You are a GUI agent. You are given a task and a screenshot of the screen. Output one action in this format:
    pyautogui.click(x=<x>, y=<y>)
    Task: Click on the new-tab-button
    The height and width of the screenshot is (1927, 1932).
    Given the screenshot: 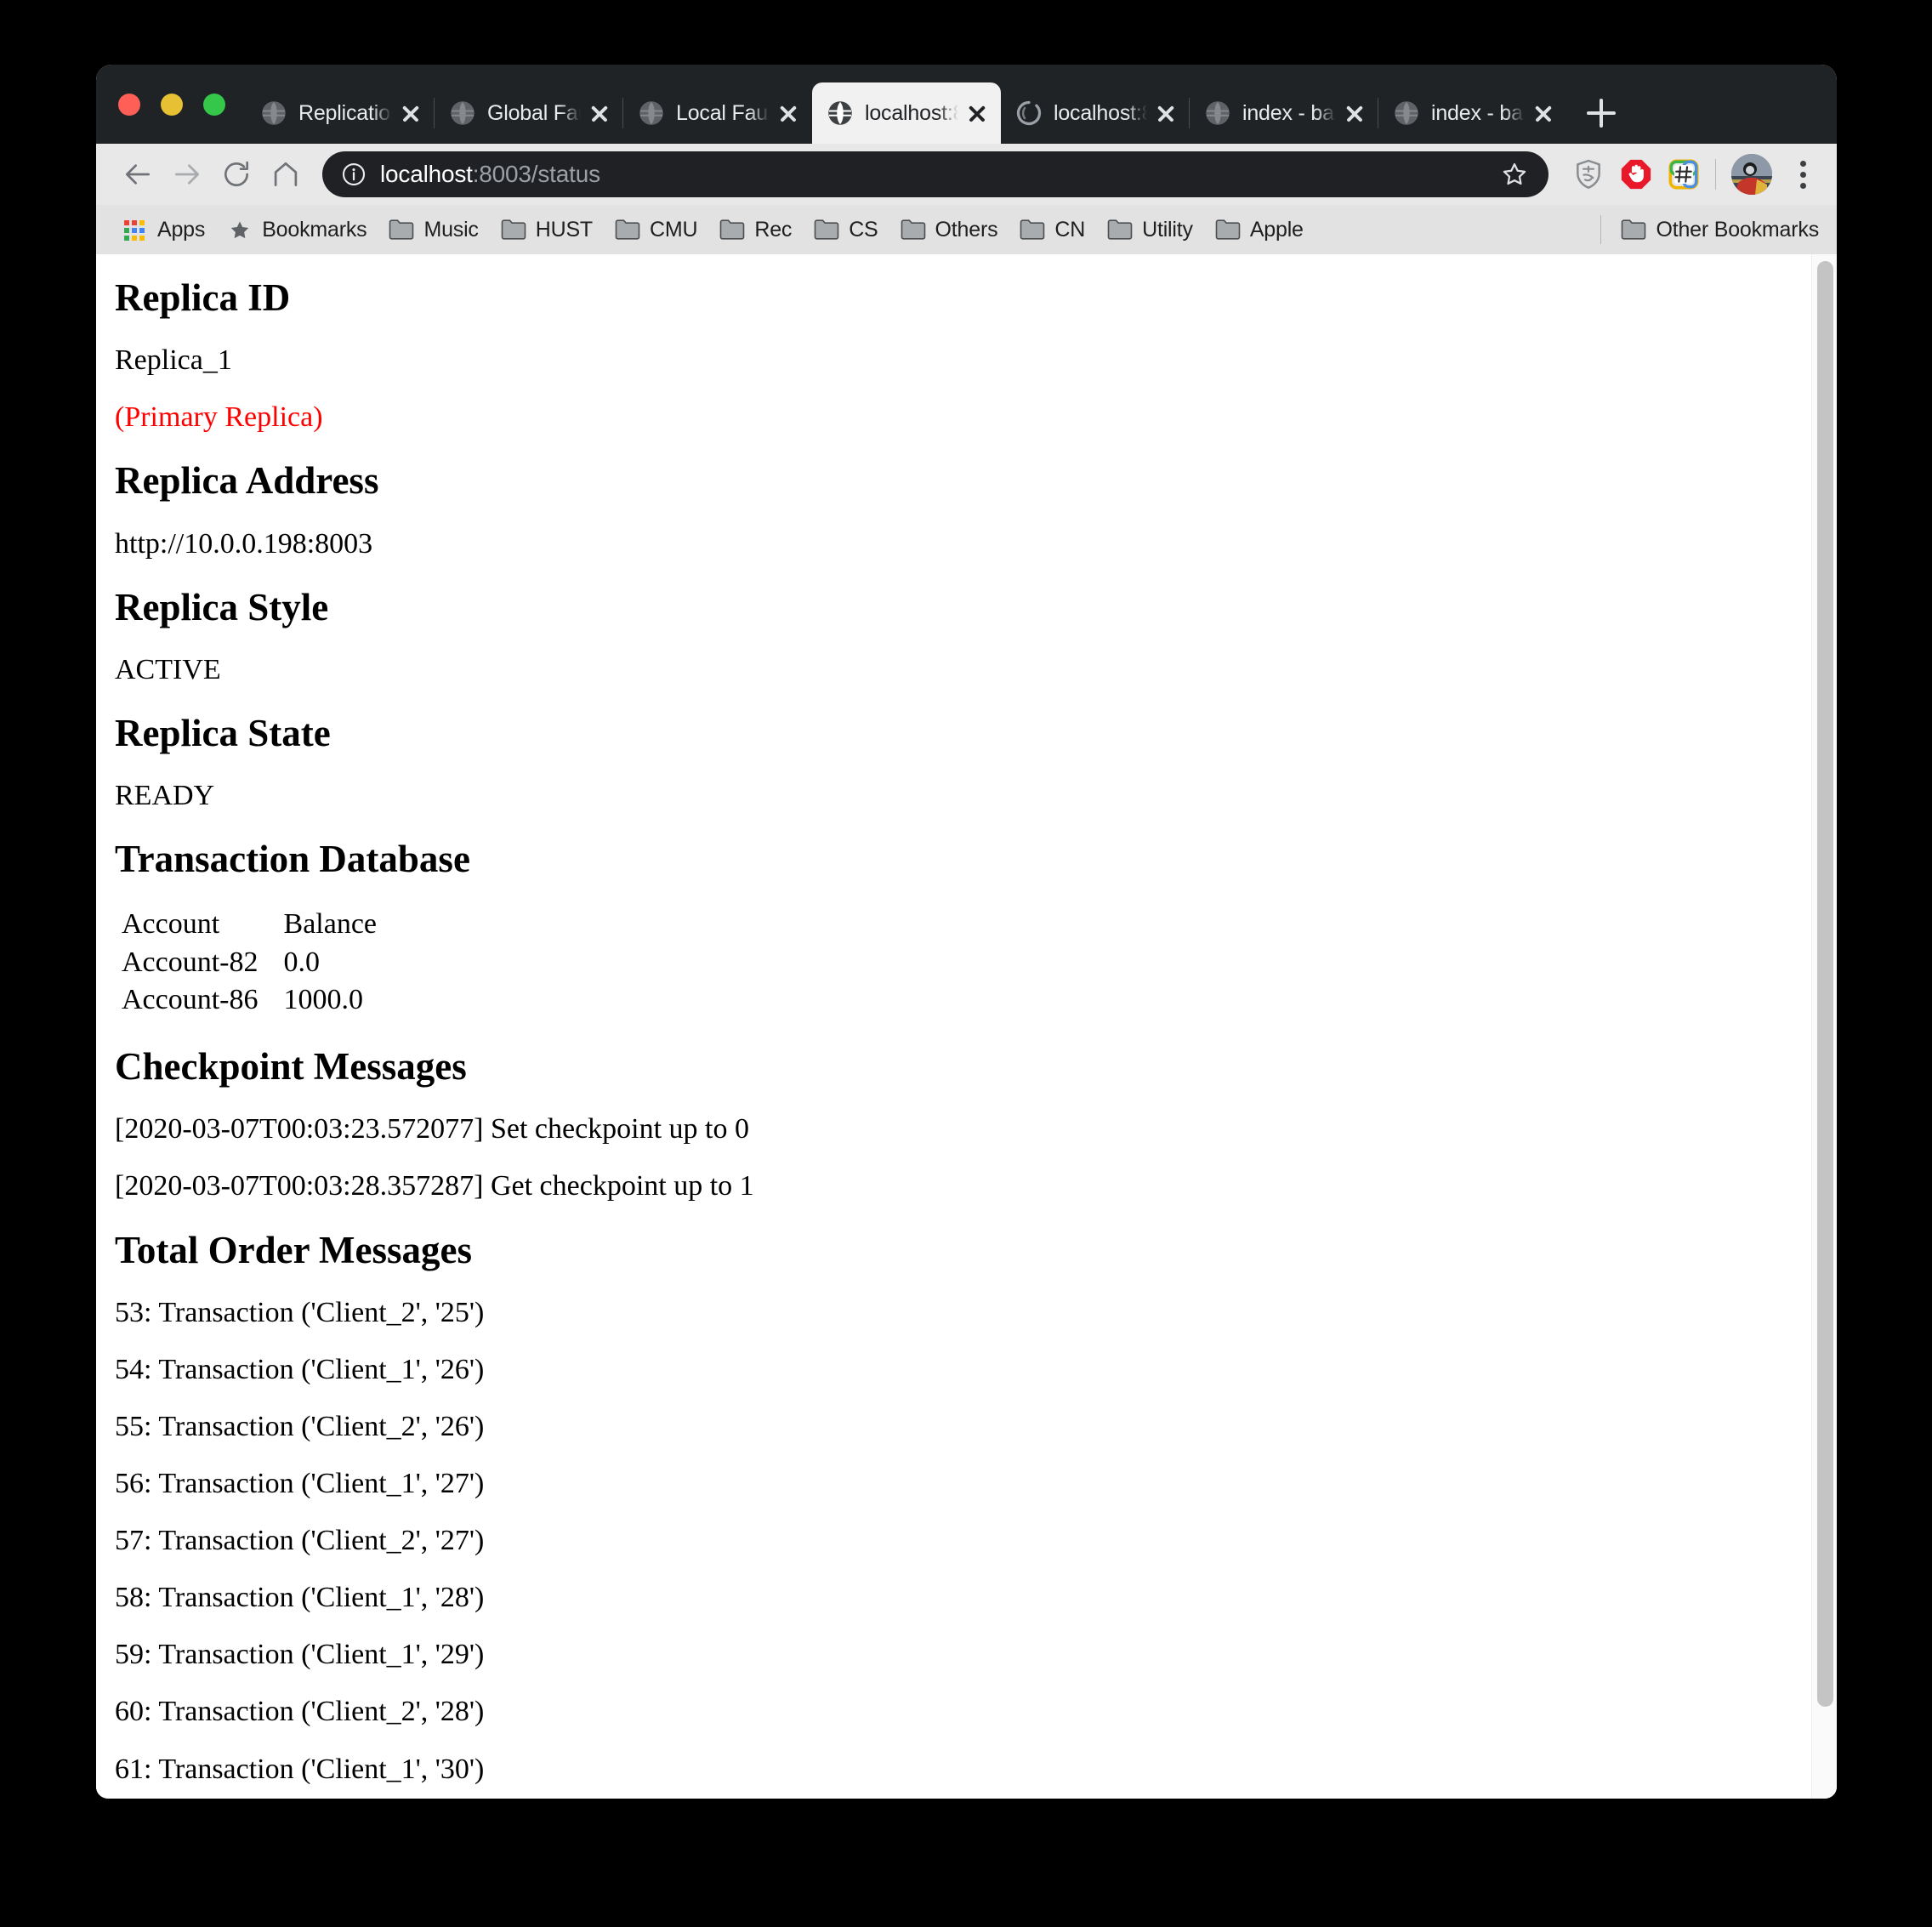 What is the action you would take?
    pyautogui.click(x=1602, y=113)
    